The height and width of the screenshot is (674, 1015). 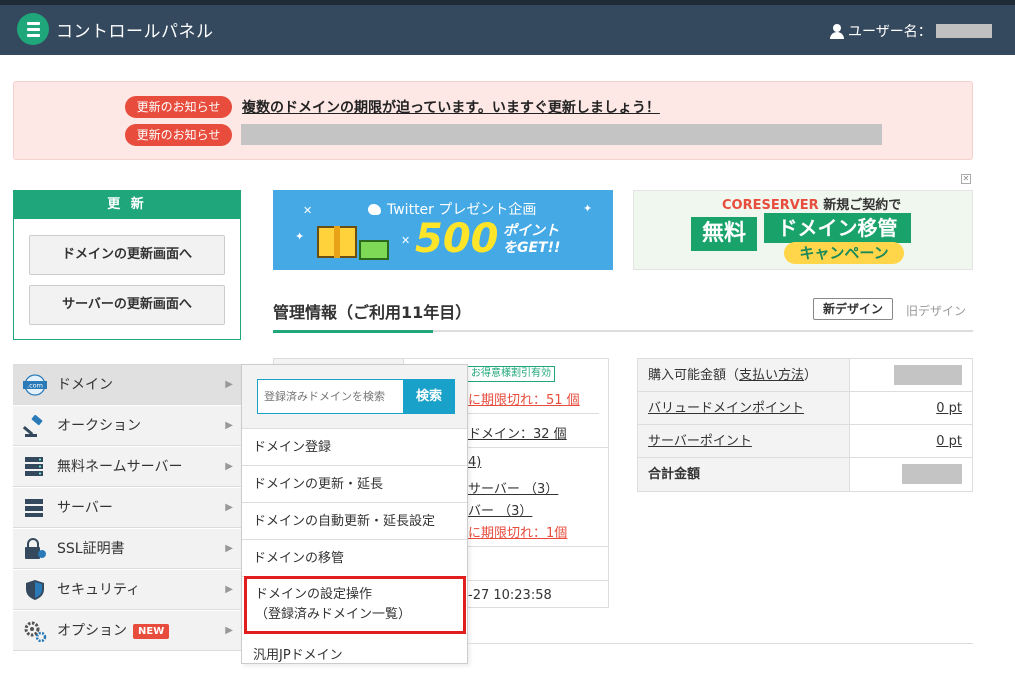 I want to click on coreserver-brand: CORESERVER, so click(x=770, y=205).